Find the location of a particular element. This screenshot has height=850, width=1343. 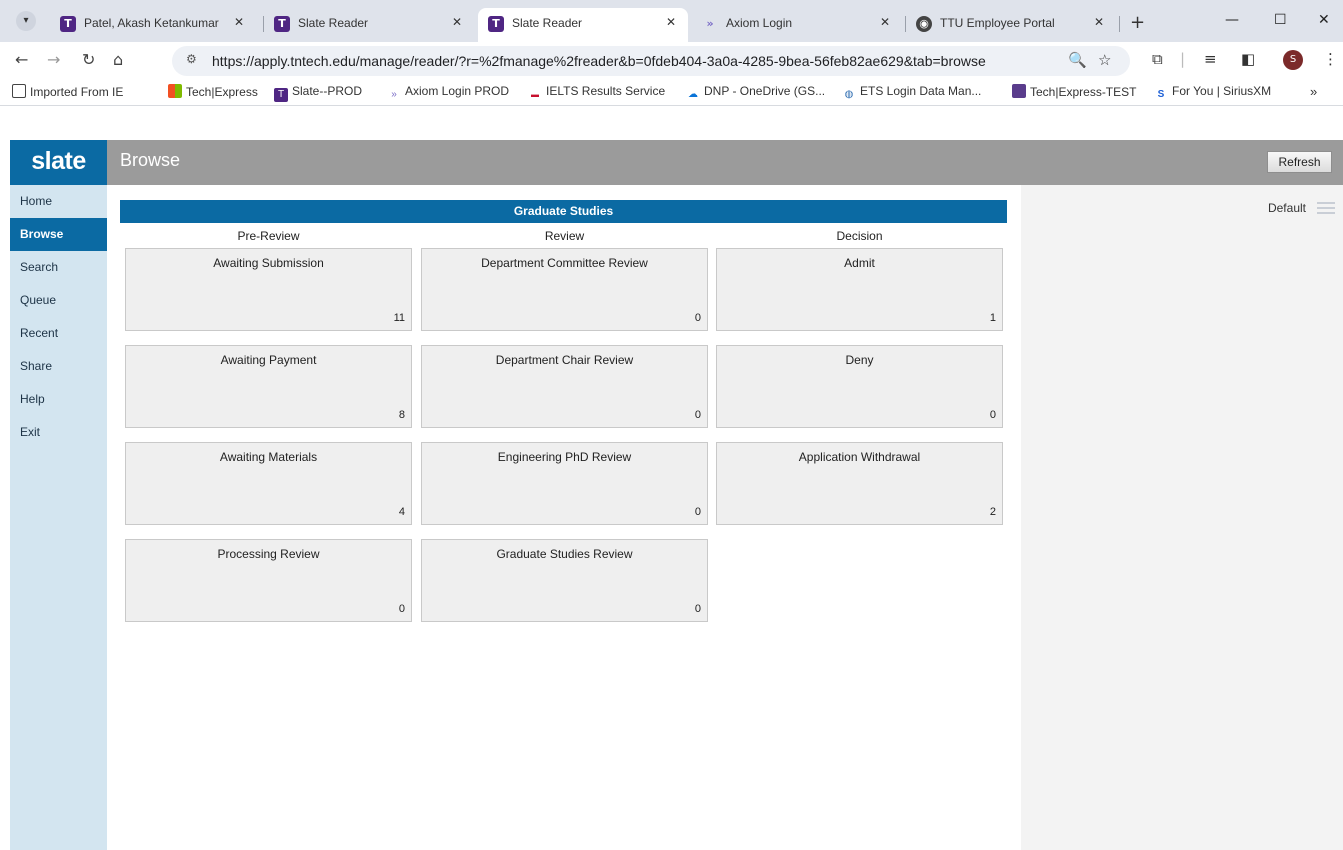

sidebar-item-recent: Recent is located at coordinates (58, 333).